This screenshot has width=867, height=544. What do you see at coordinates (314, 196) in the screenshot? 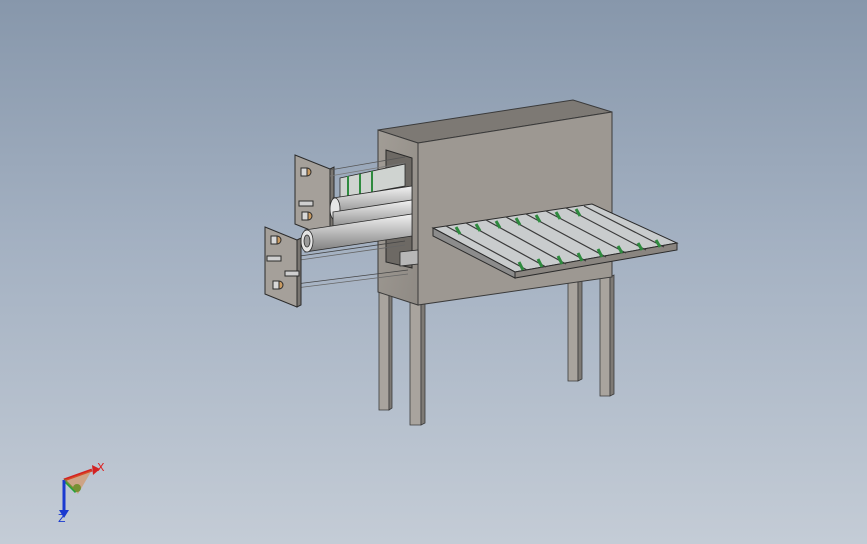
I see `upper-side-plate` at bounding box center [314, 196].